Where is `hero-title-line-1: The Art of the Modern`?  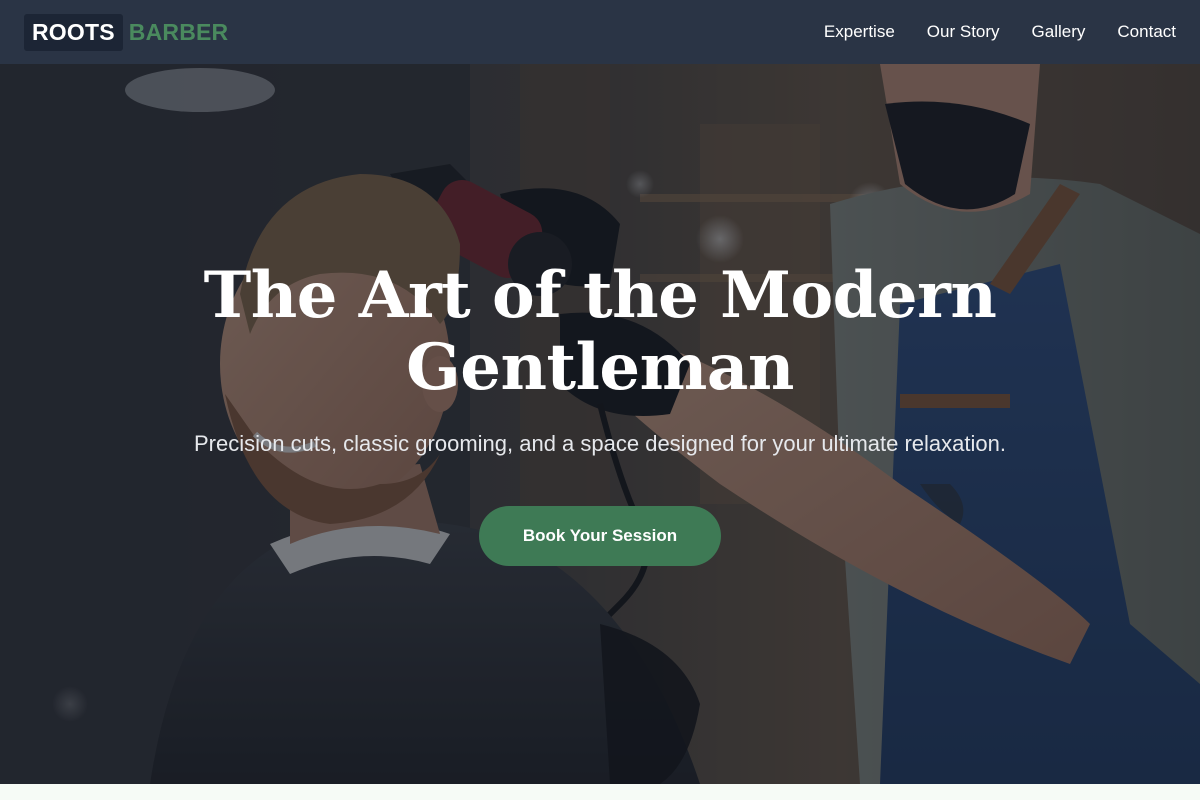
hero-title-line-1: The Art of the Modern is located at coordinates (600, 295).